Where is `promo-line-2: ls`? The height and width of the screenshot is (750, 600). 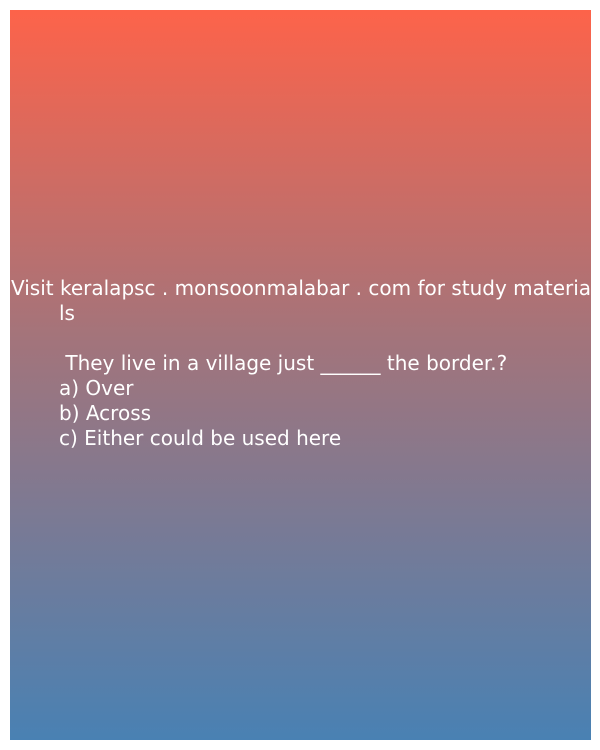 promo-line-2: ls is located at coordinates (67, 313).